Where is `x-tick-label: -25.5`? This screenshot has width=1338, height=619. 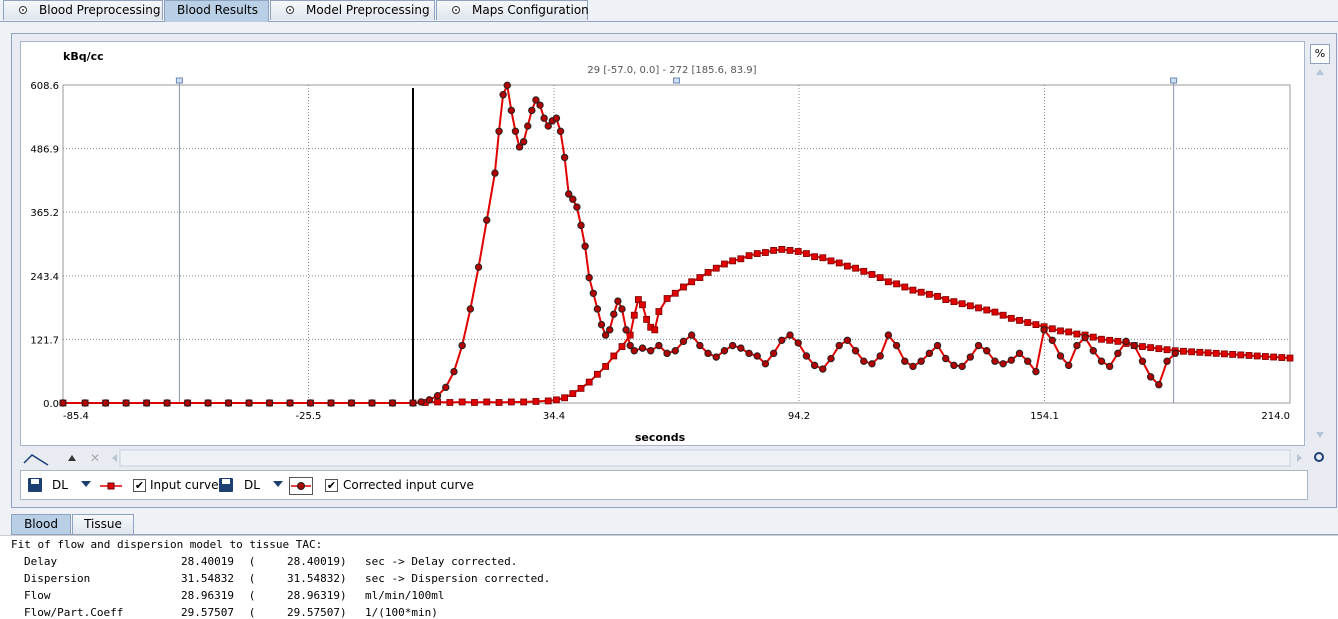
x-tick-label: -25.5 is located at coordinates (309, 416).